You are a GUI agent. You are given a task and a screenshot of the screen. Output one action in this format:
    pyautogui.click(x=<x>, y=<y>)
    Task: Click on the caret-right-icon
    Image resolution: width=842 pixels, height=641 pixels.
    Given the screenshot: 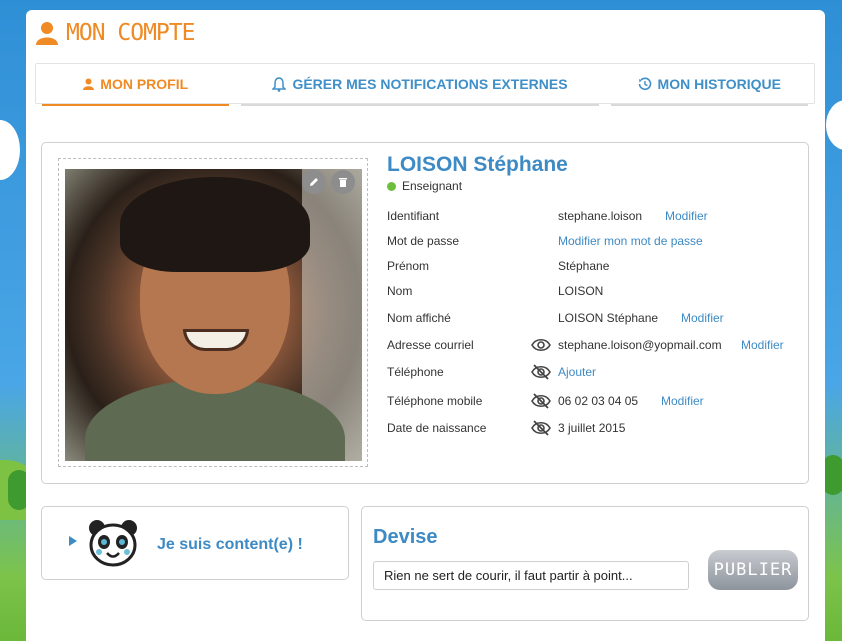 What is the action you would take?
    pyautogui.click(x=73, y=541)
    